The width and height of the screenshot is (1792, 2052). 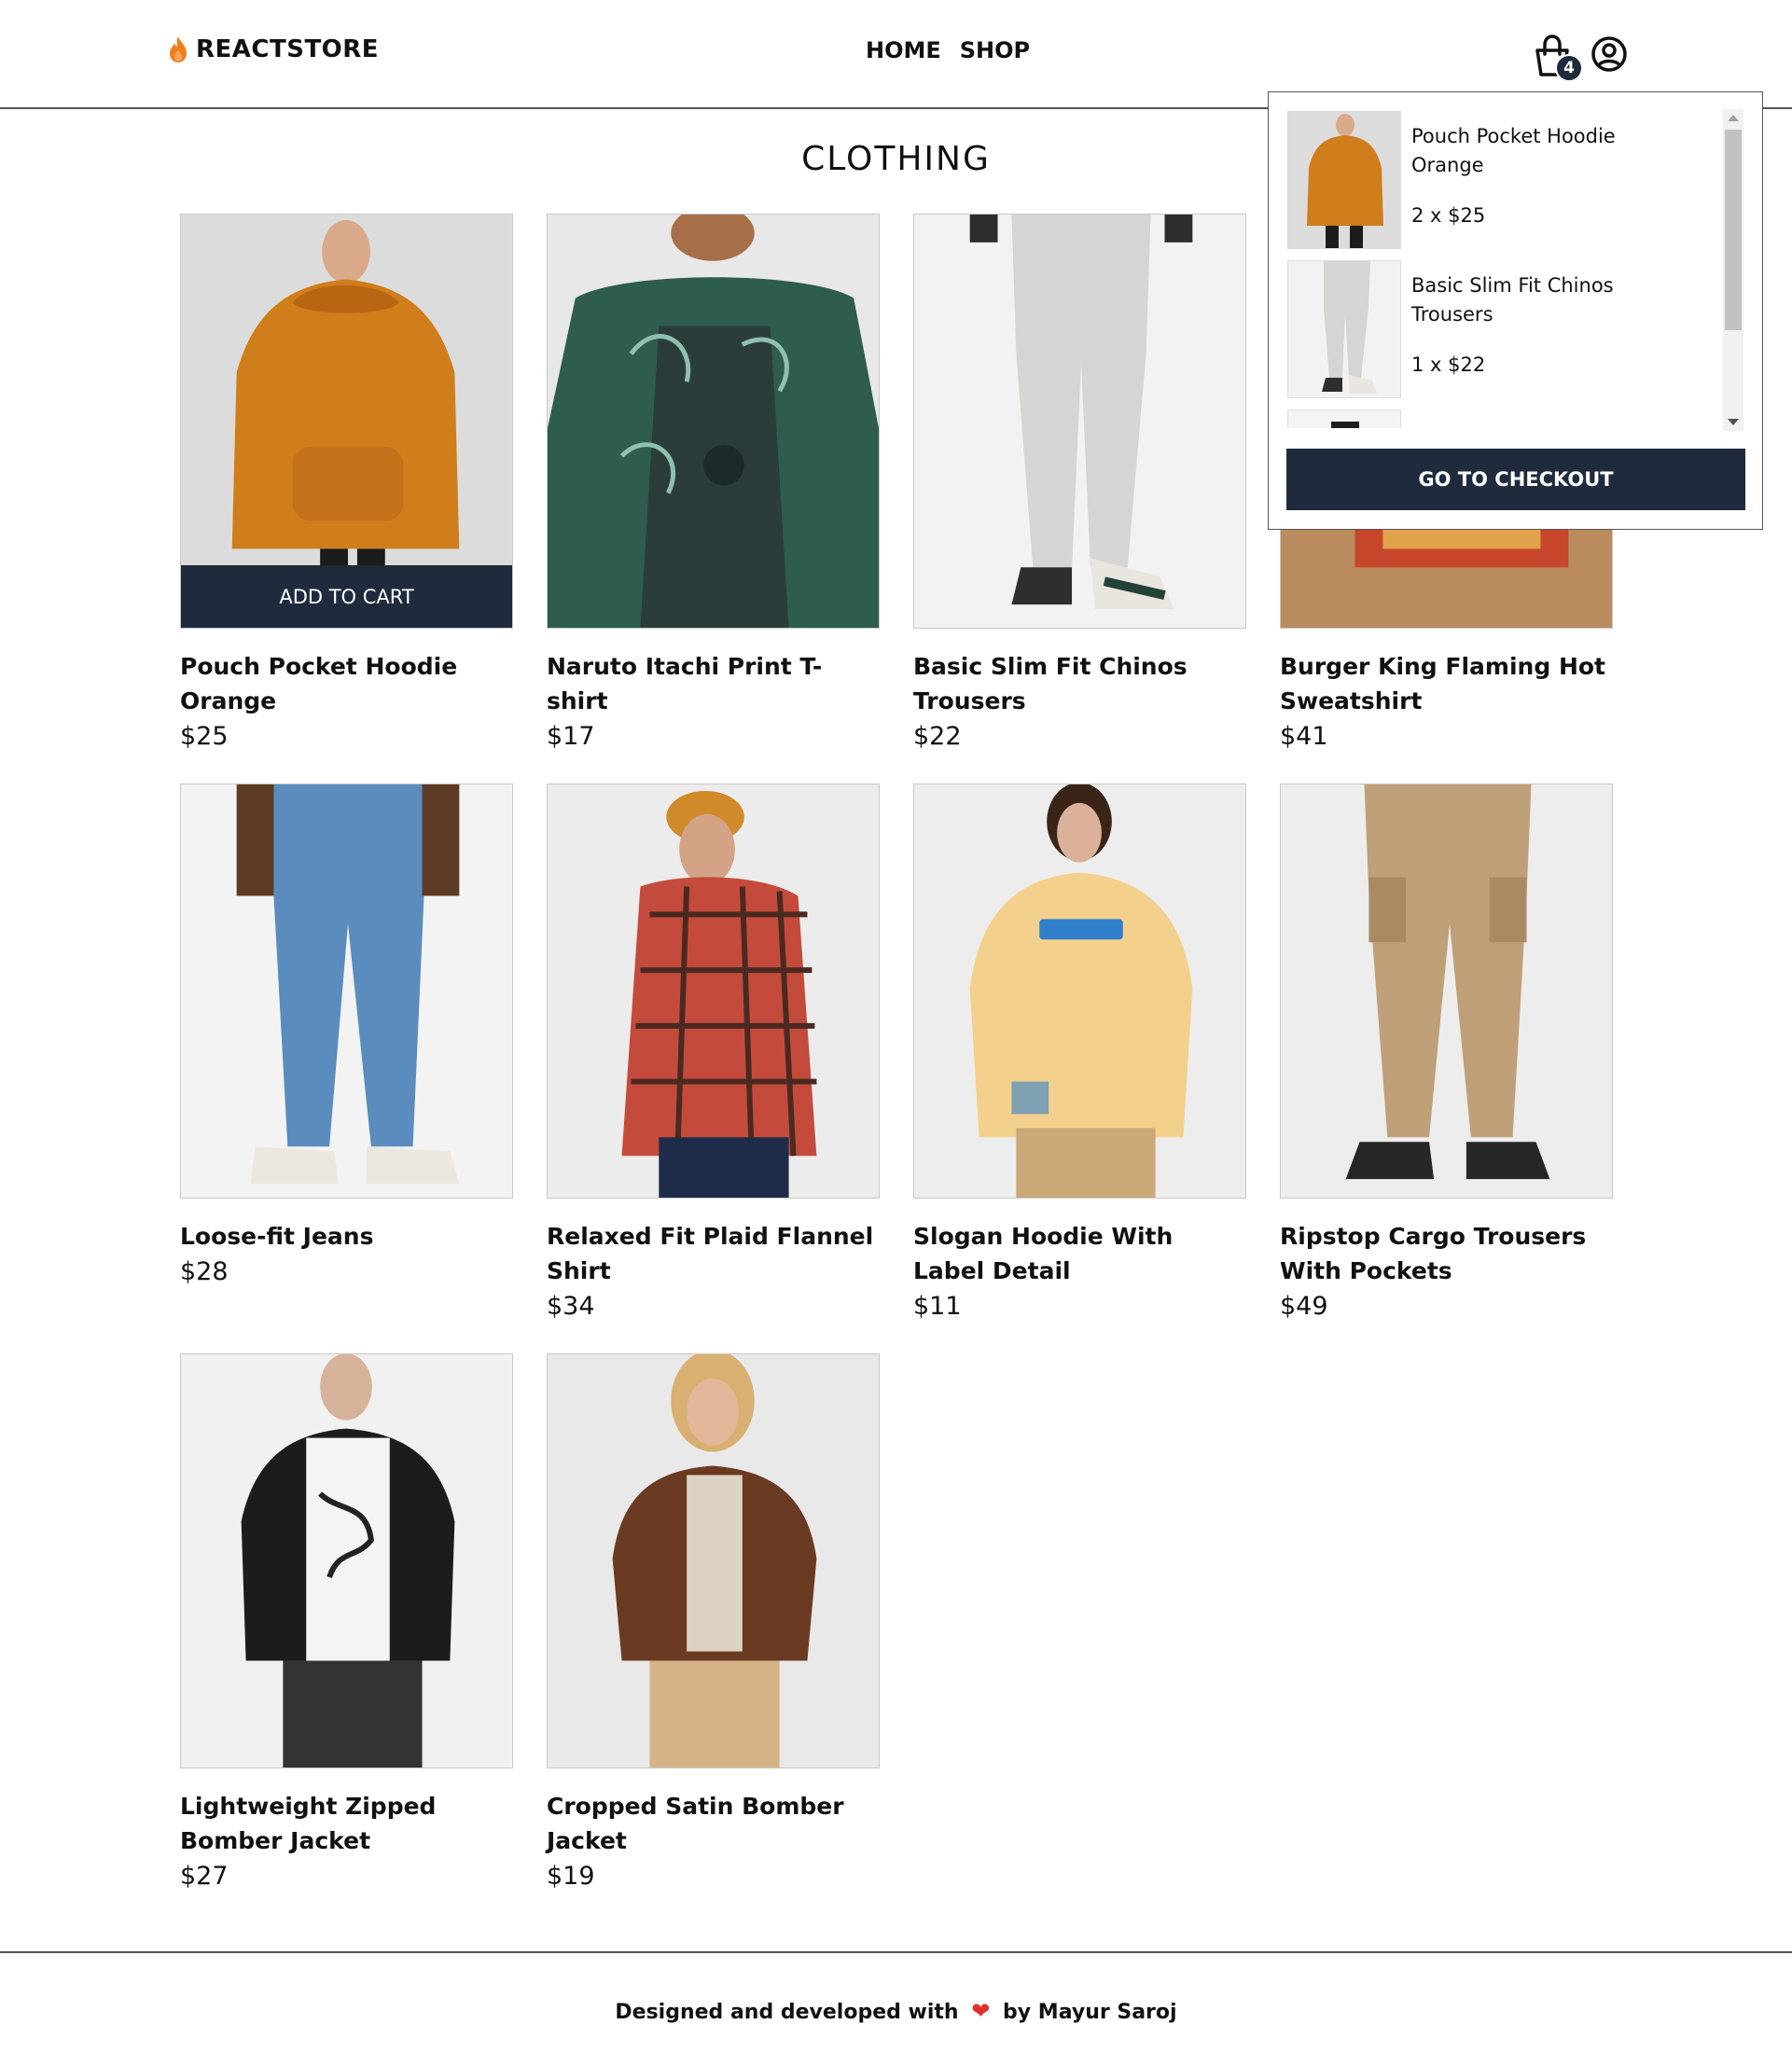 I want to click on cart-item-name: Basic Slim Fit Chinos Trousers, so click(x=1512, y=300).